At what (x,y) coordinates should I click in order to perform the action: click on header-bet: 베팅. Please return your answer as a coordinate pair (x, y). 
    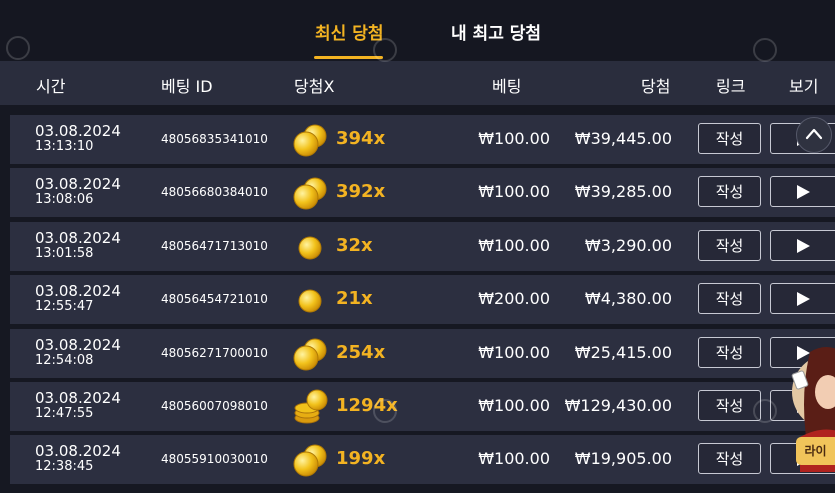
    Looking at the image, I should click on (507, 86).